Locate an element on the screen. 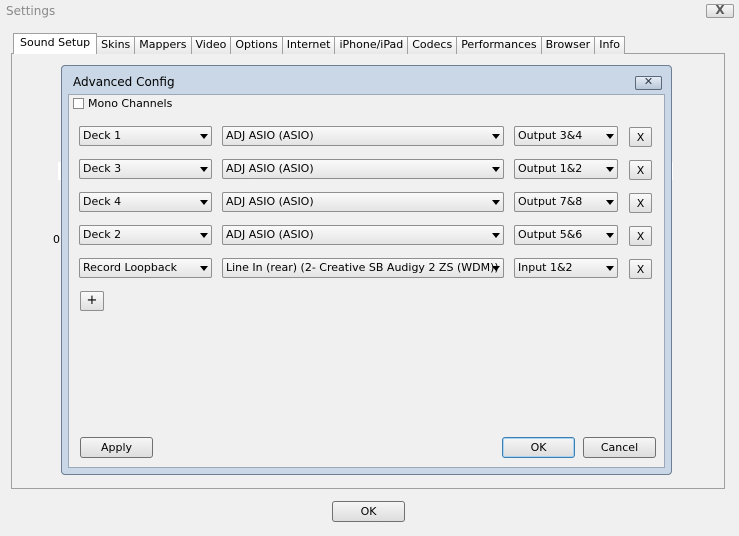 The width and height of the screenshot is (739, 536). deck-select-value: Deck 1 is located at coordinates (102, 135).